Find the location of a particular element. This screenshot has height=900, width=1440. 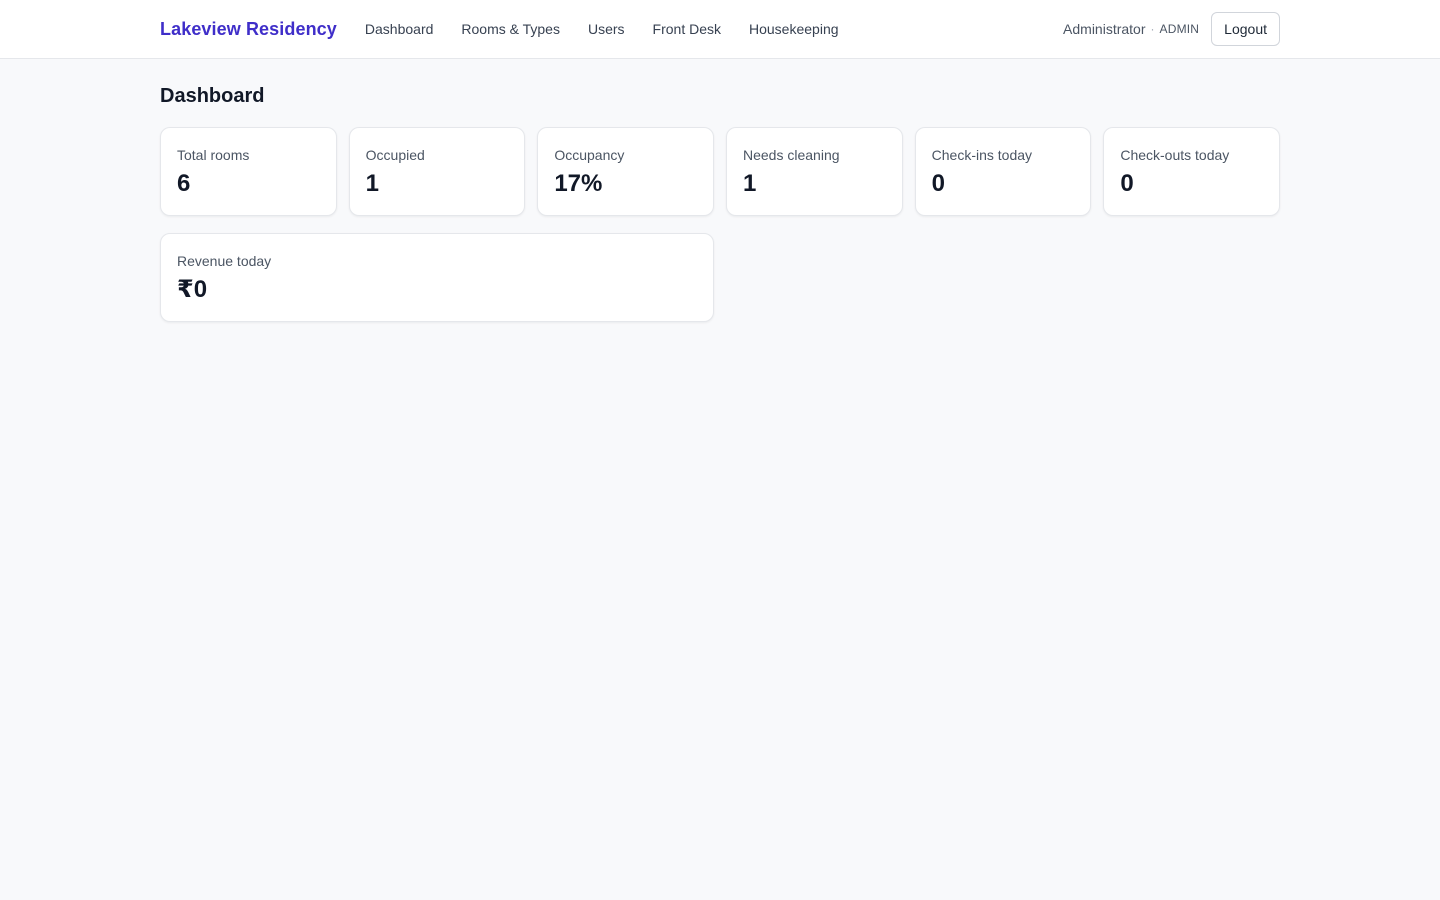

stat-label: Occupied is located at coordinates (395, 155).